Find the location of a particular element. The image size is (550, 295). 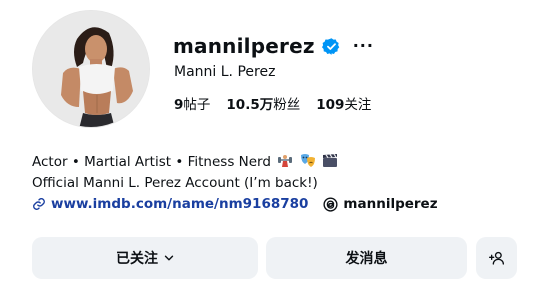

bio-line-1: Actor • Martial Artist • Fitness Nerd is located at coordinates (185, 163).